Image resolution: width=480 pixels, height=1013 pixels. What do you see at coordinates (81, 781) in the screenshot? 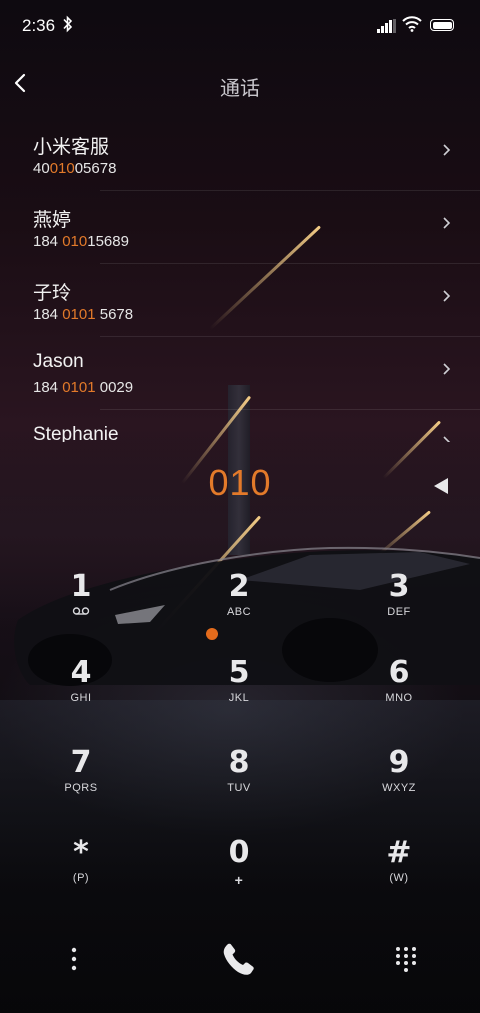
I see `key-7: 7 PQRS` at bounding box center [81, 781].